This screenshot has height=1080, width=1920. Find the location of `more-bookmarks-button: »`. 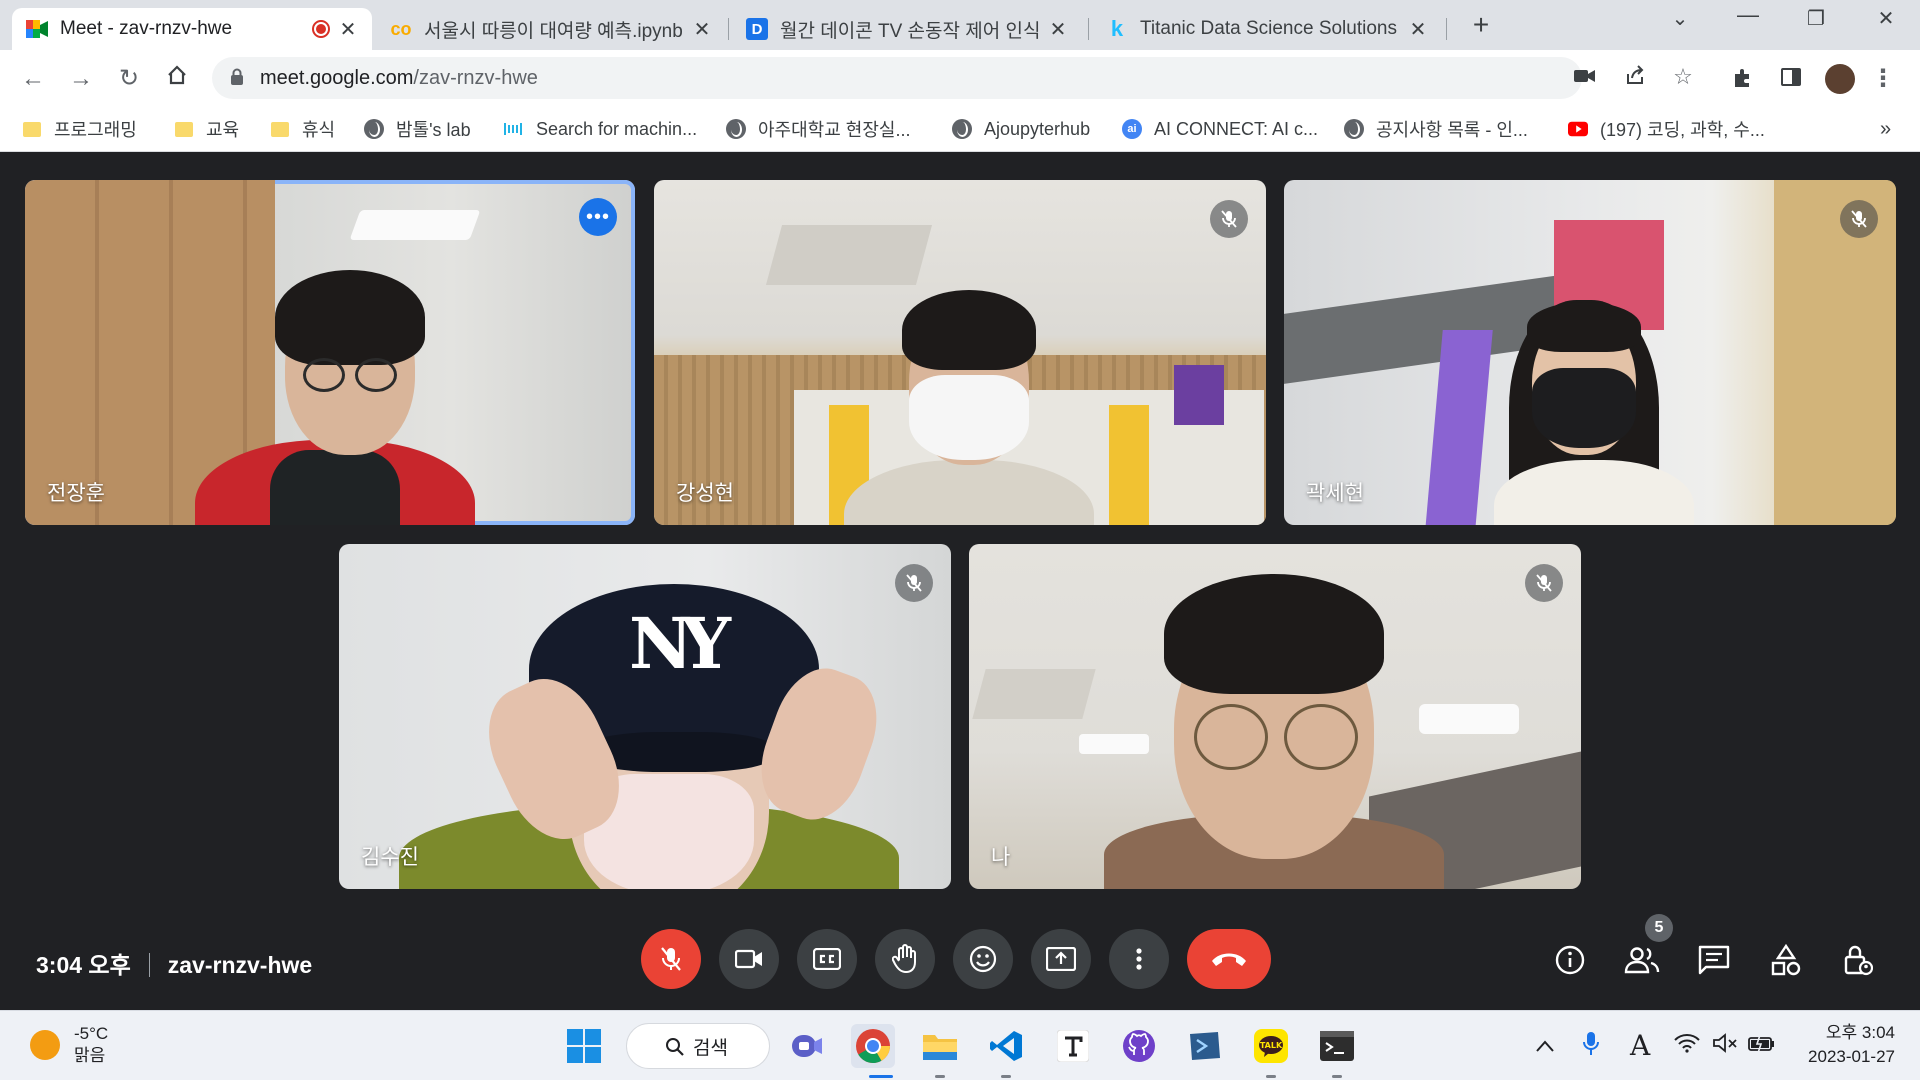

more-bookmarks-button: » is located at coordinates (1885, 129).